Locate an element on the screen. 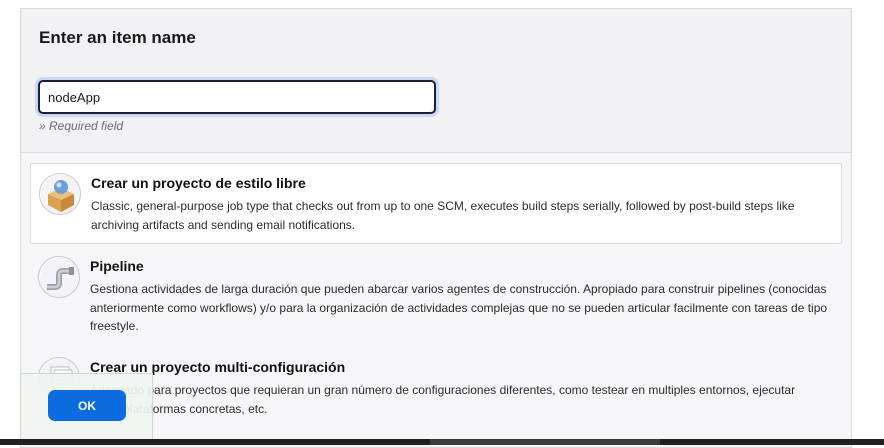  item-type-title: Crear un proyecto de estilo libre is located at coordinates (198, 183).